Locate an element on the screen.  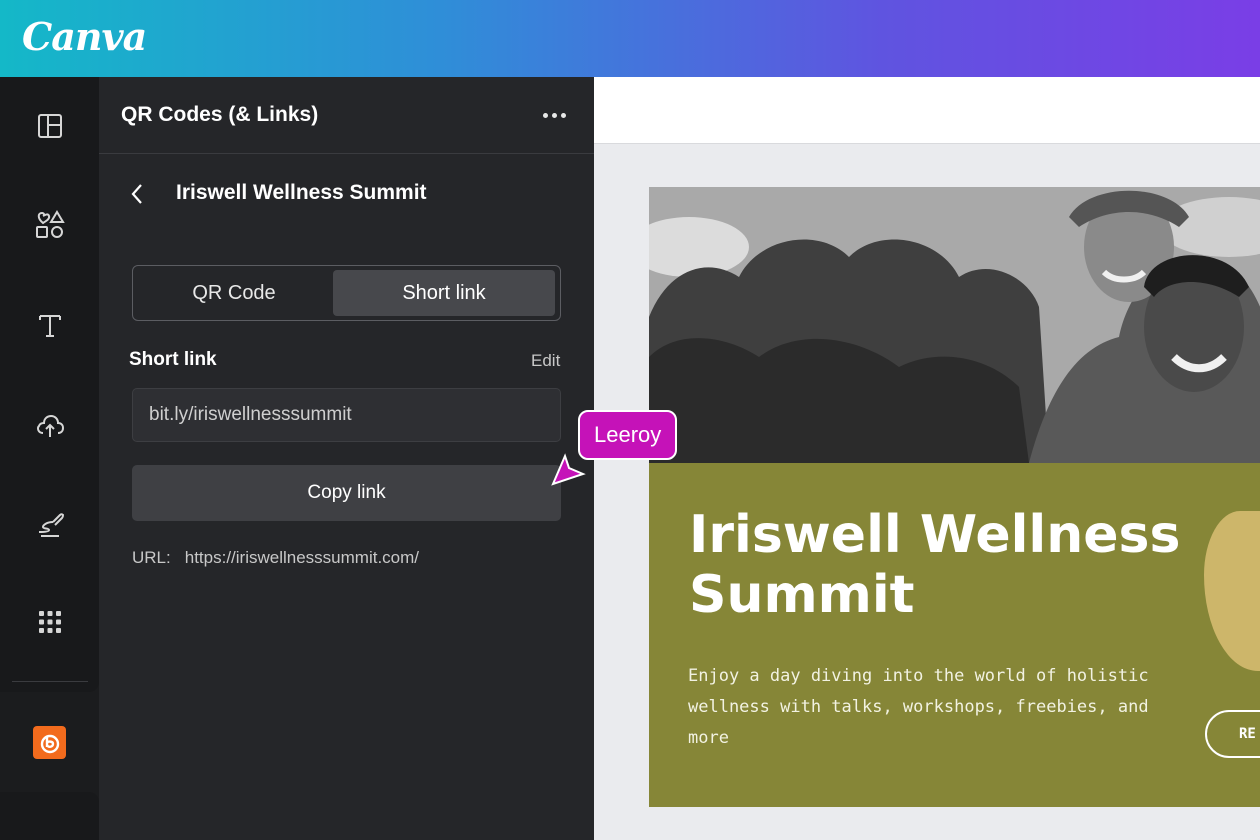
canva-logo: Canva is located at coordinates (84, 36).